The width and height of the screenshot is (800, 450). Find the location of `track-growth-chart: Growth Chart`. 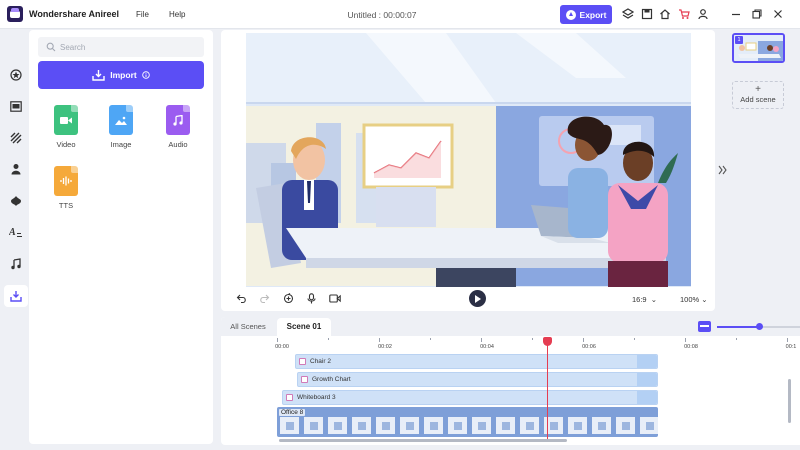

track-growth-chart: Growth Chart is located at coordinates (477, 379).